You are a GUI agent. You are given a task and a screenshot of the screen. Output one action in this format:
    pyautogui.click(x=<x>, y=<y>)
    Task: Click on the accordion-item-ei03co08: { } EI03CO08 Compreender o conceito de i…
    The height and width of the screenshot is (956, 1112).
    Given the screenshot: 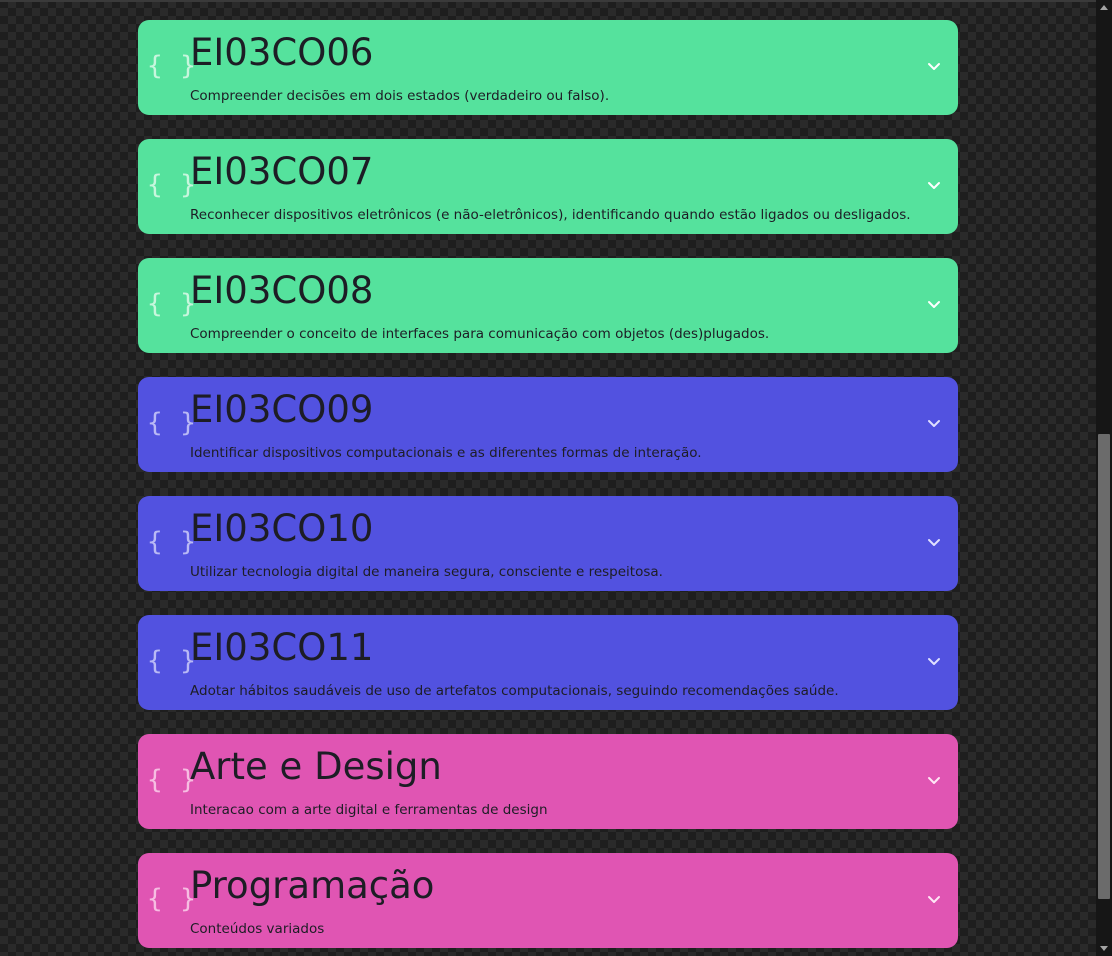 What is the action you would take?
    pyautogui.click(x=548, y=305)
    